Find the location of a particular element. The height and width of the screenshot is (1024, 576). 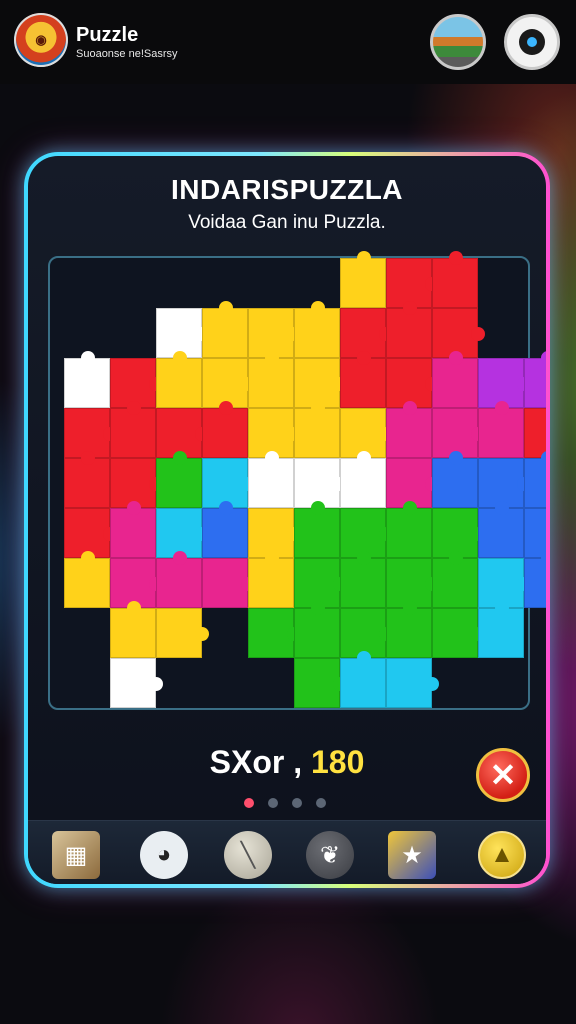

scene-thumbnail-button is located at coordinates (458, 42).